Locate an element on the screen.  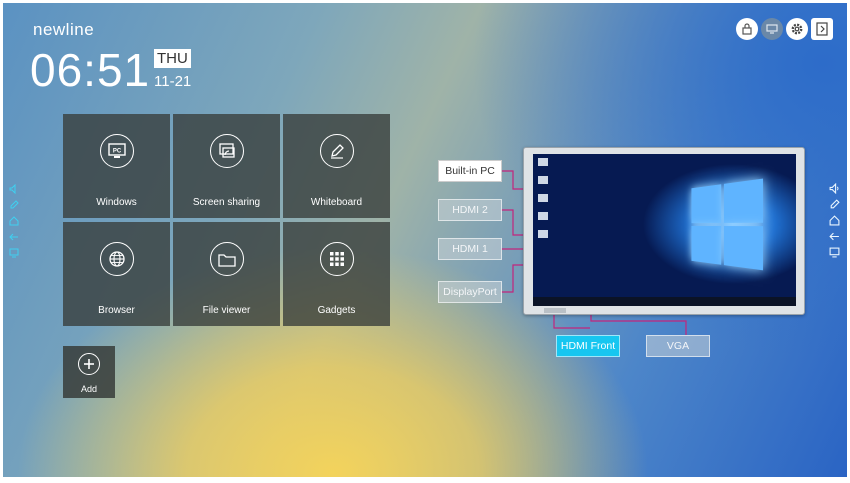
taskbar is located at coordinates (664, 301).